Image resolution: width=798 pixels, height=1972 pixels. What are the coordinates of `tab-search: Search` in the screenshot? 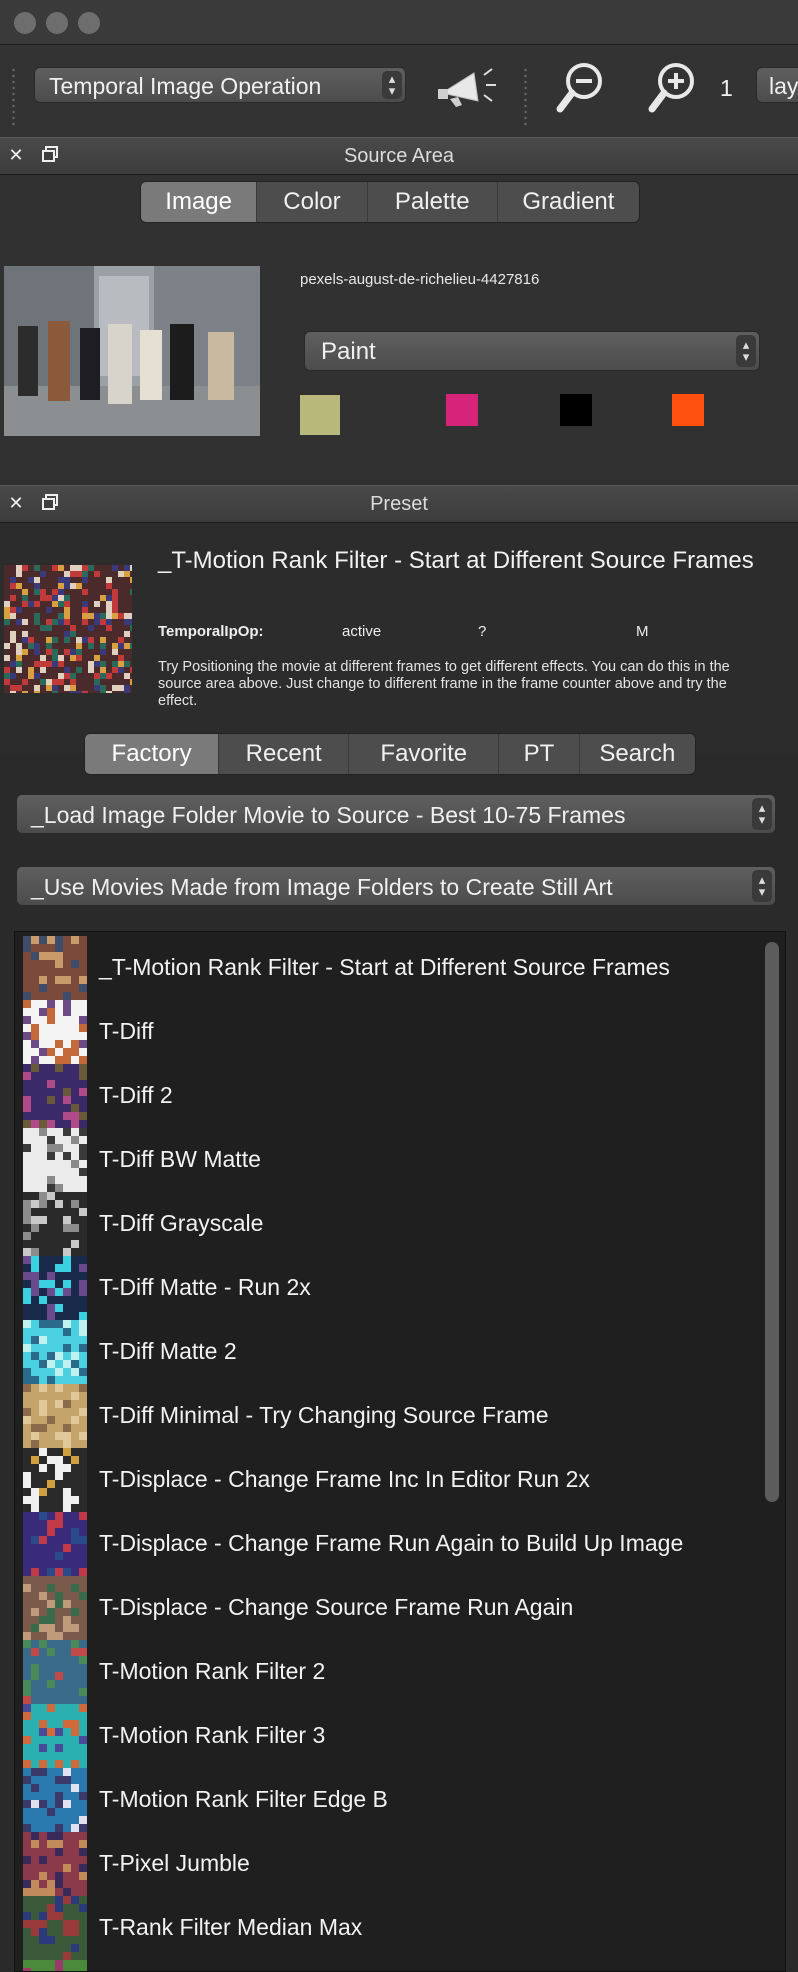 It's located at (637, 754).